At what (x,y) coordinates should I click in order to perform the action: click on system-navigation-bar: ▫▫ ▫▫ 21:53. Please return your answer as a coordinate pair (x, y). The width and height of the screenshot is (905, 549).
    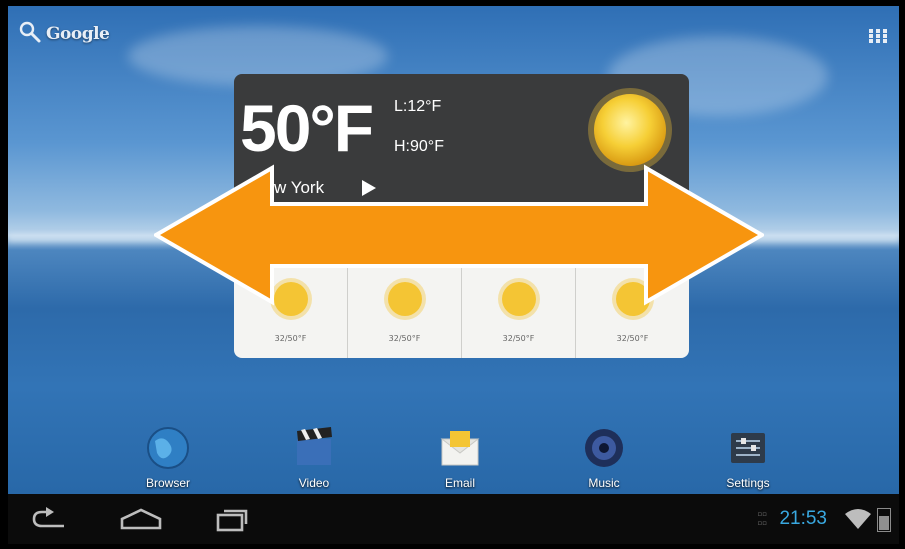
    Looking at the image, I should click on (453, 519).